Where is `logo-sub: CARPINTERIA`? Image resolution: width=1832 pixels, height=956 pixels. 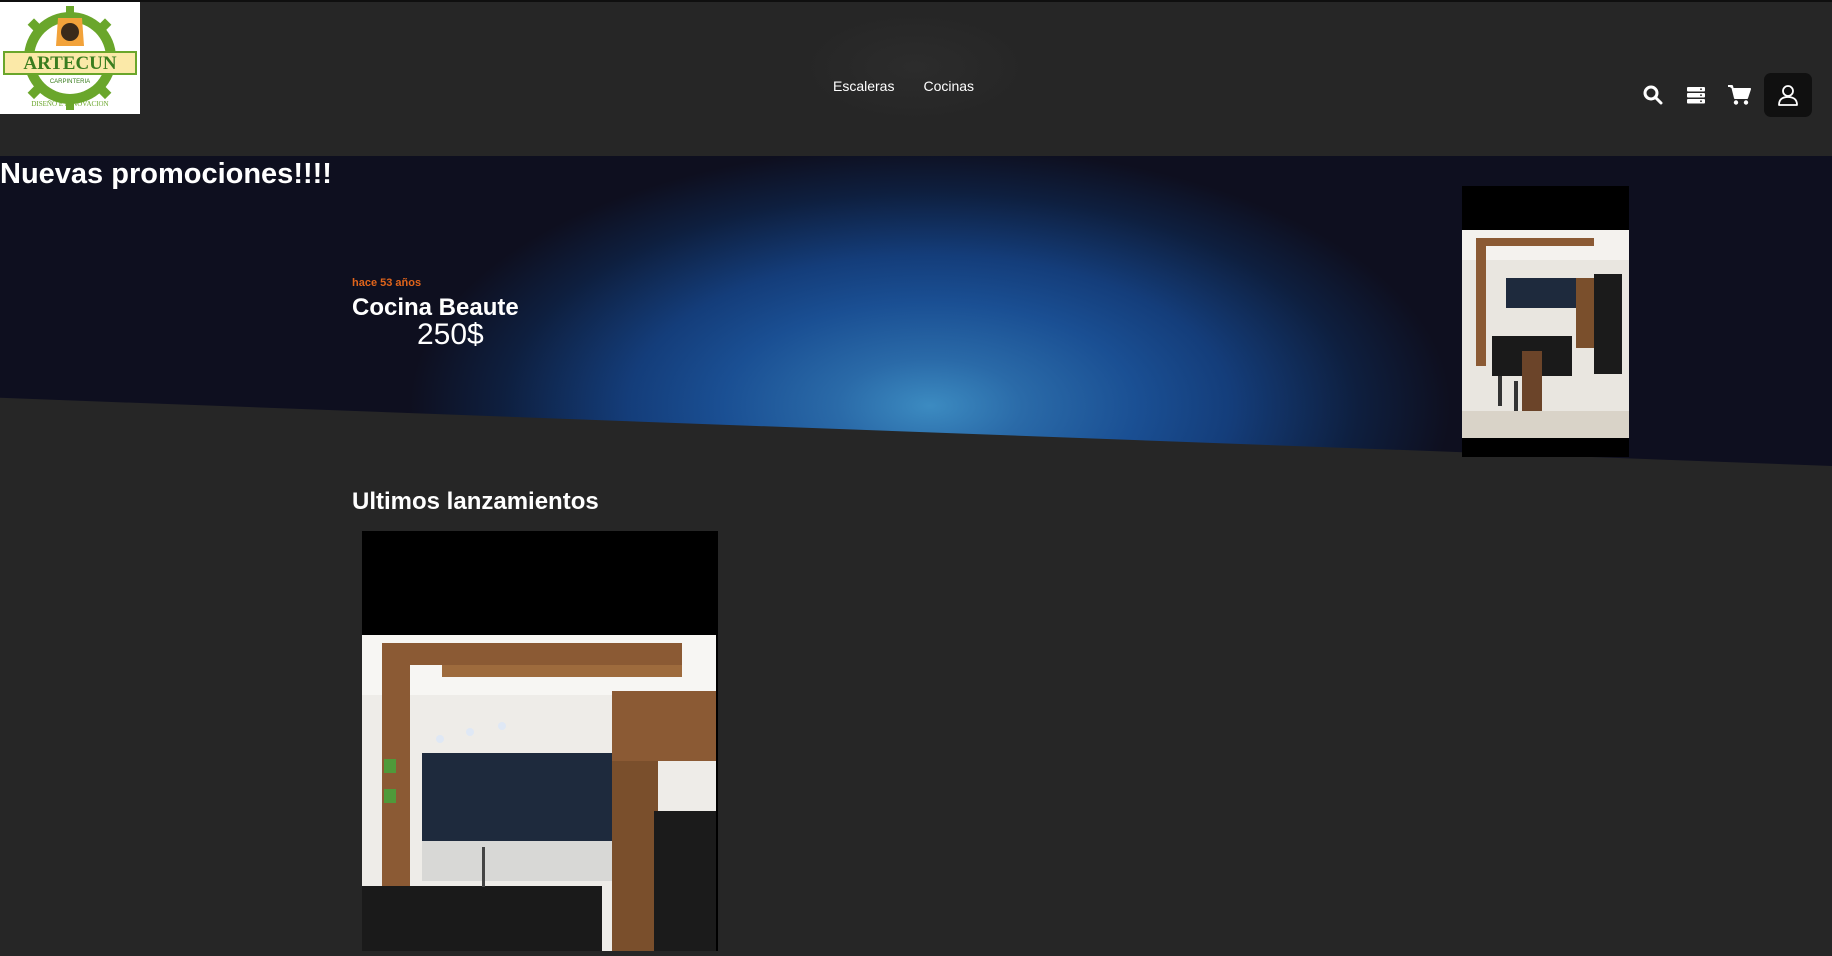
logo-sub: CARPINTERIA is located at coordinates (70, 82).